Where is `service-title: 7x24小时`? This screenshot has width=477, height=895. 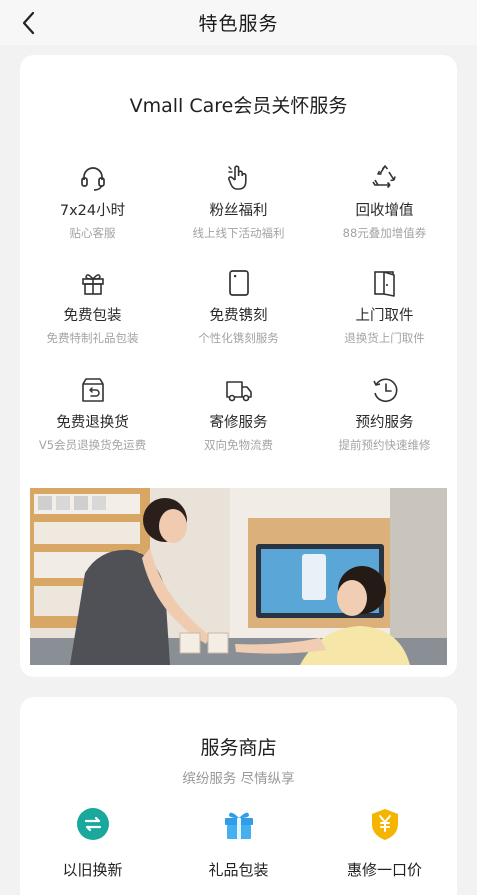 service-title: 7x24小时 is located at coordinates (92, 211).